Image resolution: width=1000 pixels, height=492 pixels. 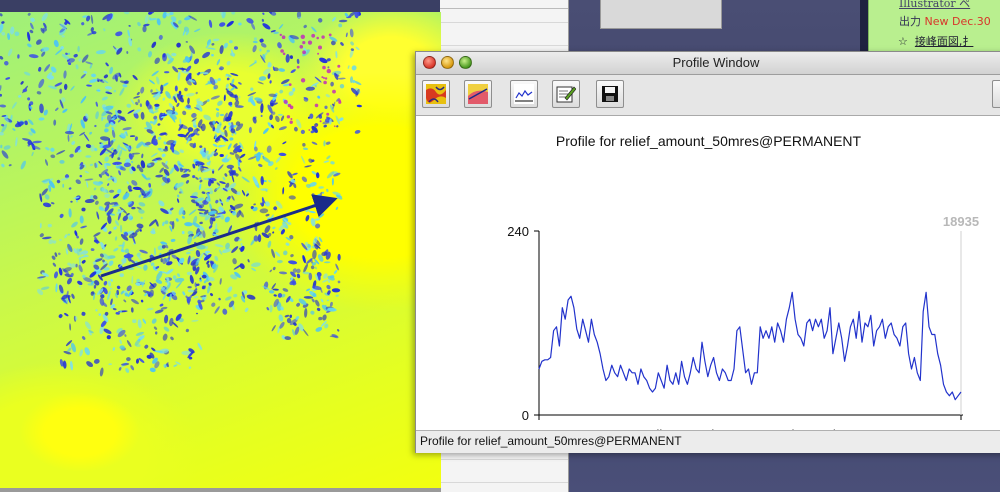 I want to click on note-line-2: 出力 New Dec.30, so click(x=945, y=21).